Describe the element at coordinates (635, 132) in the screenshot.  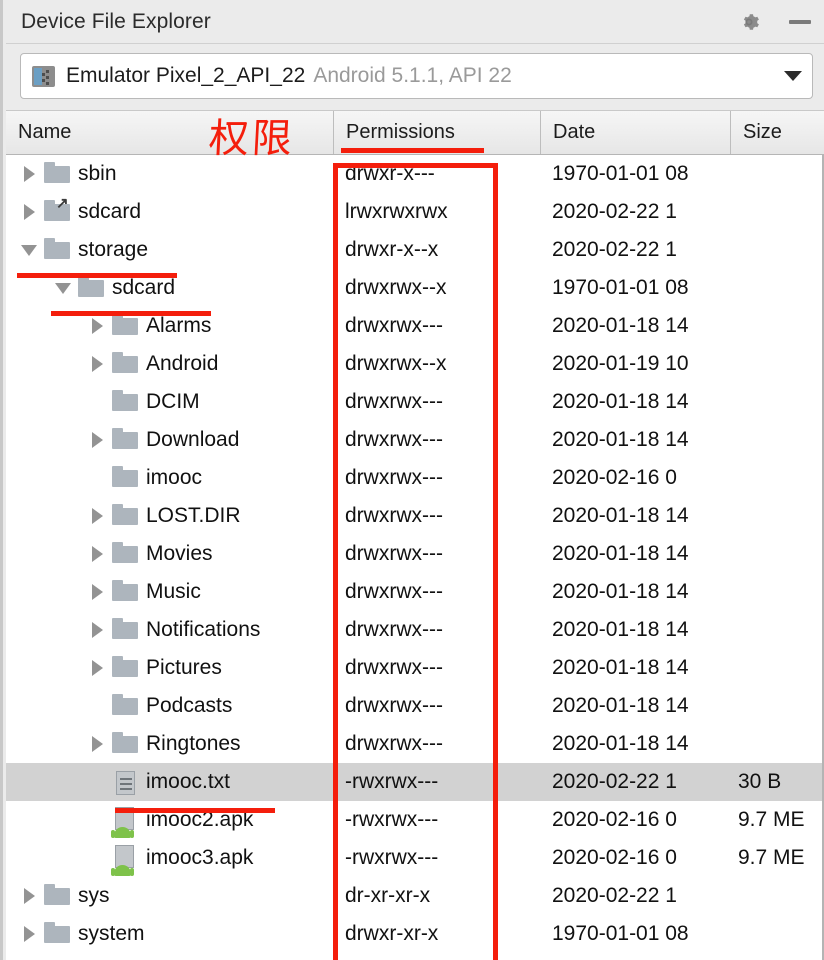
I see `column-header-date: Date` at that location.